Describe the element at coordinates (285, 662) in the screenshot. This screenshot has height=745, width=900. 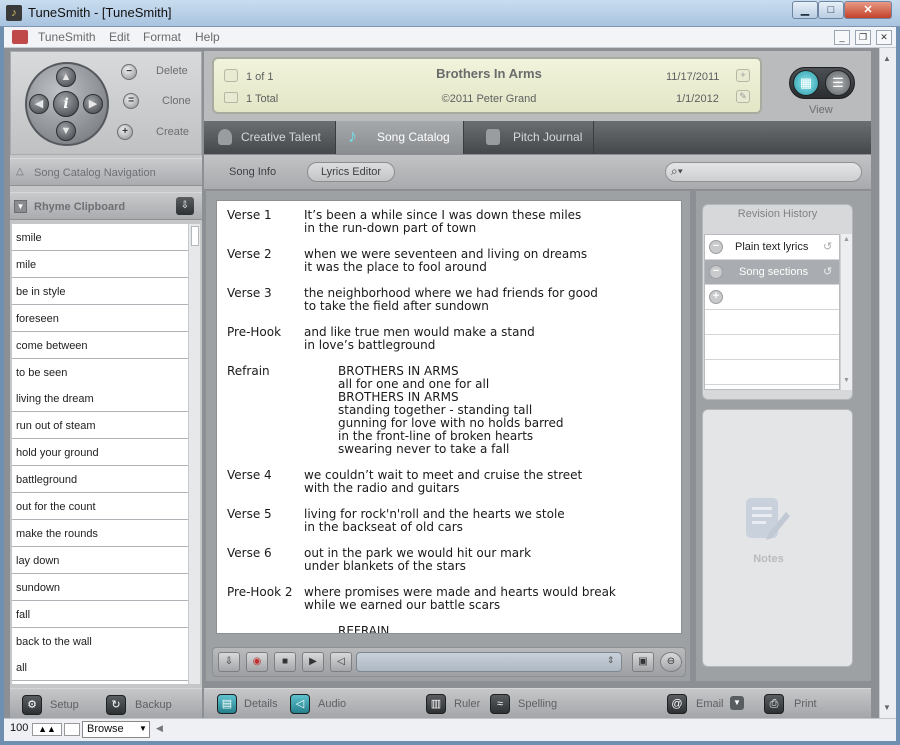
I see `stop-button: ■` at that location.